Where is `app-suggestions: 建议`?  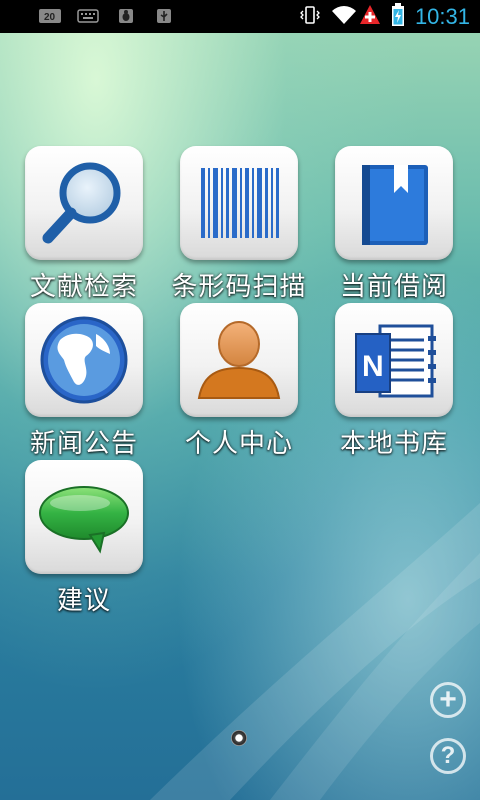
app-suggestions: 建议 is located at coordinates (84, 540).